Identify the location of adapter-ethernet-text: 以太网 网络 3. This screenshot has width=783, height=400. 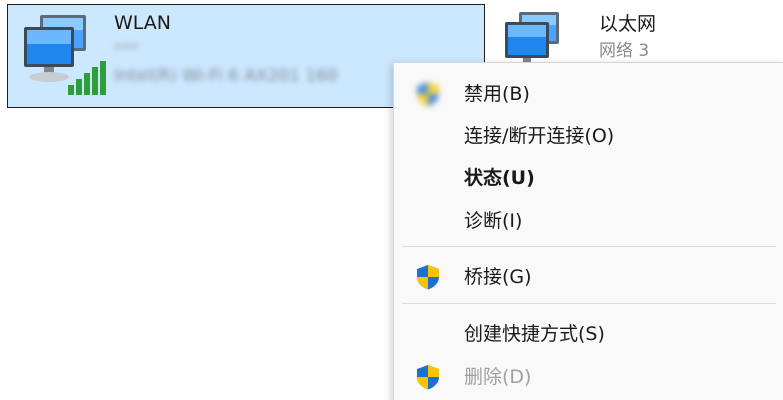
(627, 37).